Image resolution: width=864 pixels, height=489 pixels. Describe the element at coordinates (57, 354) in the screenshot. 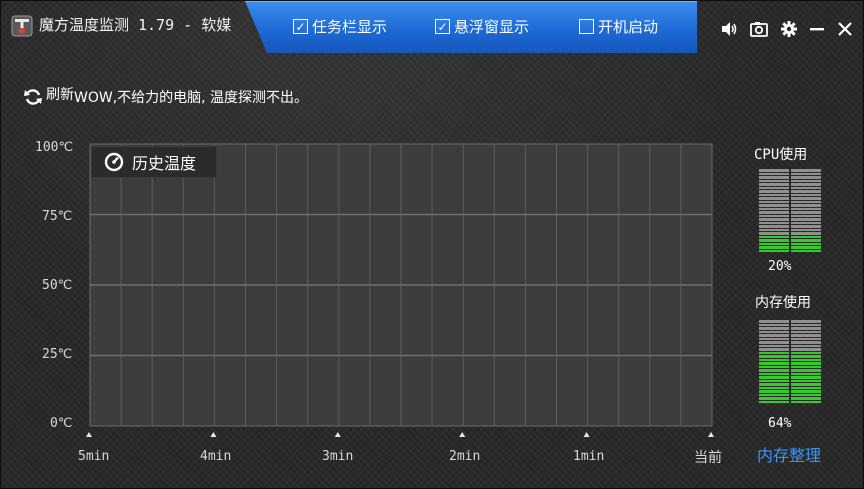

I see `y-tick-label: 25℃` at that location.